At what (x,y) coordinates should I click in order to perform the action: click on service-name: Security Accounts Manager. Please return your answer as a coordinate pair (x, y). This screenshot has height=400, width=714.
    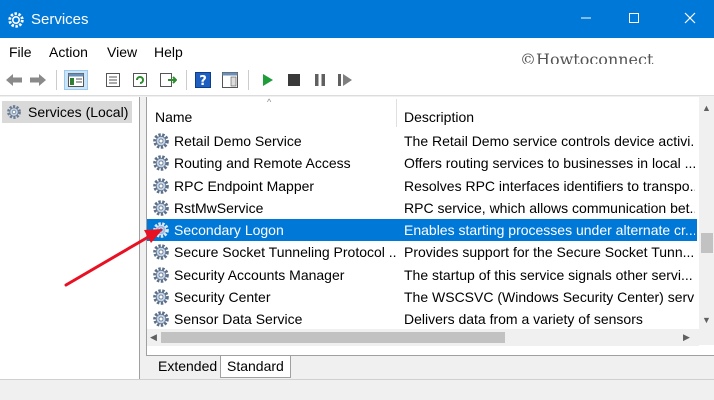
    Looking at the image, I should click on (259, 274).